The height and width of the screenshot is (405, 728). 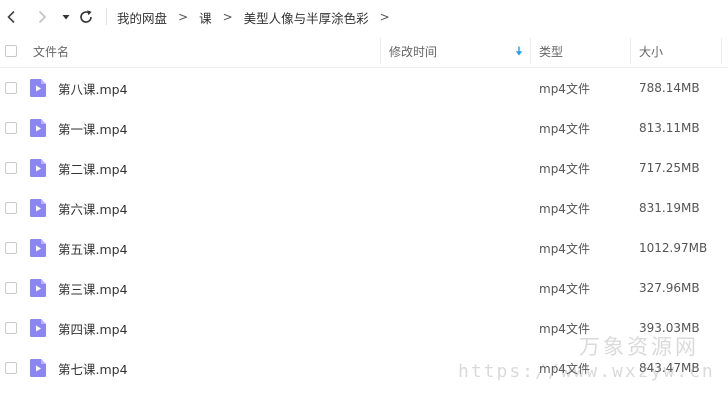 What do you see at coordinates (364, 208) in the screenshot?
I see `file-row: 第六课.mp4 mp4文件 831.19MB` at bounding box center [364, 208].